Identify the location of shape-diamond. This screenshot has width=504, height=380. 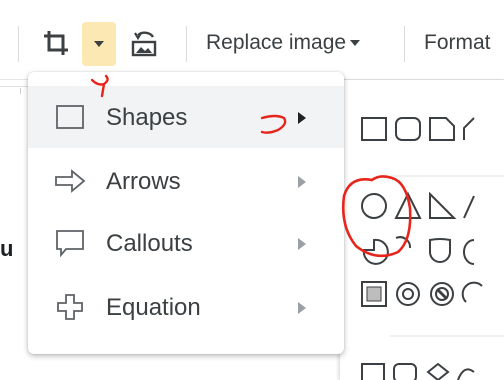
(438, 371).